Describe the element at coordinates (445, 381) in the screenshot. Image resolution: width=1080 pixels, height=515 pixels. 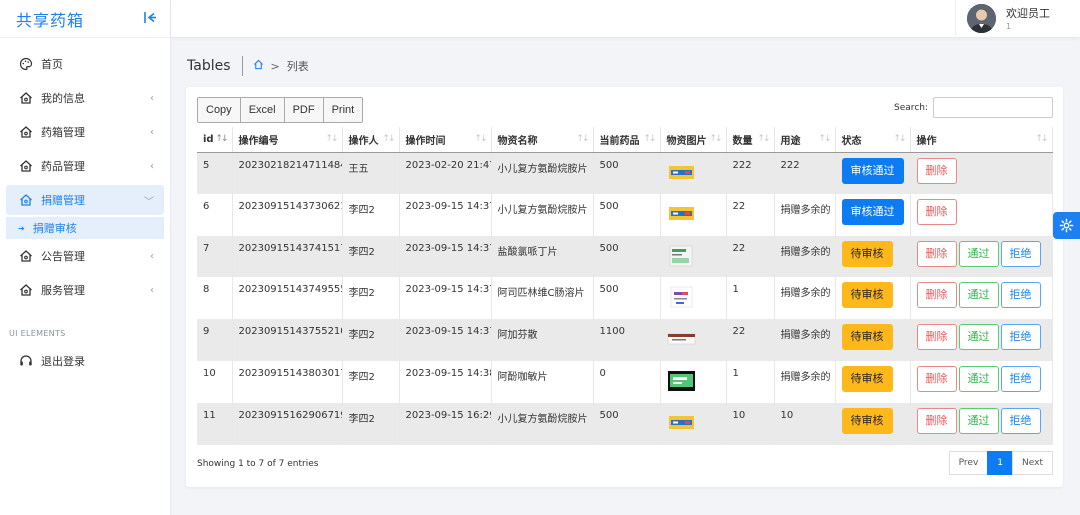
I see `cell-time: 2023-09-15 14:38` at that location.